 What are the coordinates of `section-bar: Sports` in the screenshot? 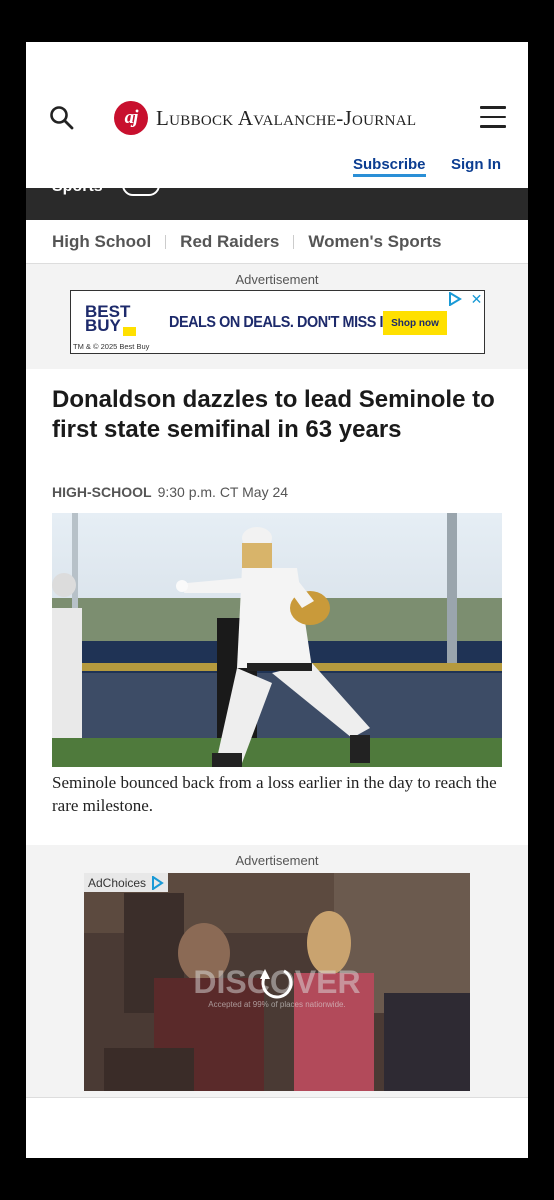 It's located at (277, 204).